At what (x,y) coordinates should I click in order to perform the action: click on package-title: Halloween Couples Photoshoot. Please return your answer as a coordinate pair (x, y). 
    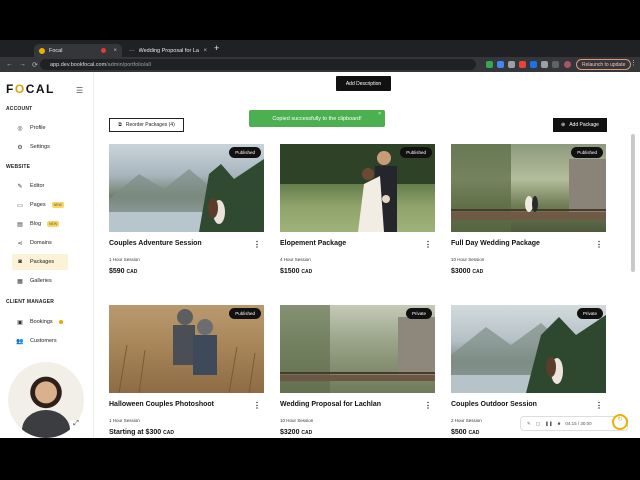
    Looking at the image, I should click on (161, 404).